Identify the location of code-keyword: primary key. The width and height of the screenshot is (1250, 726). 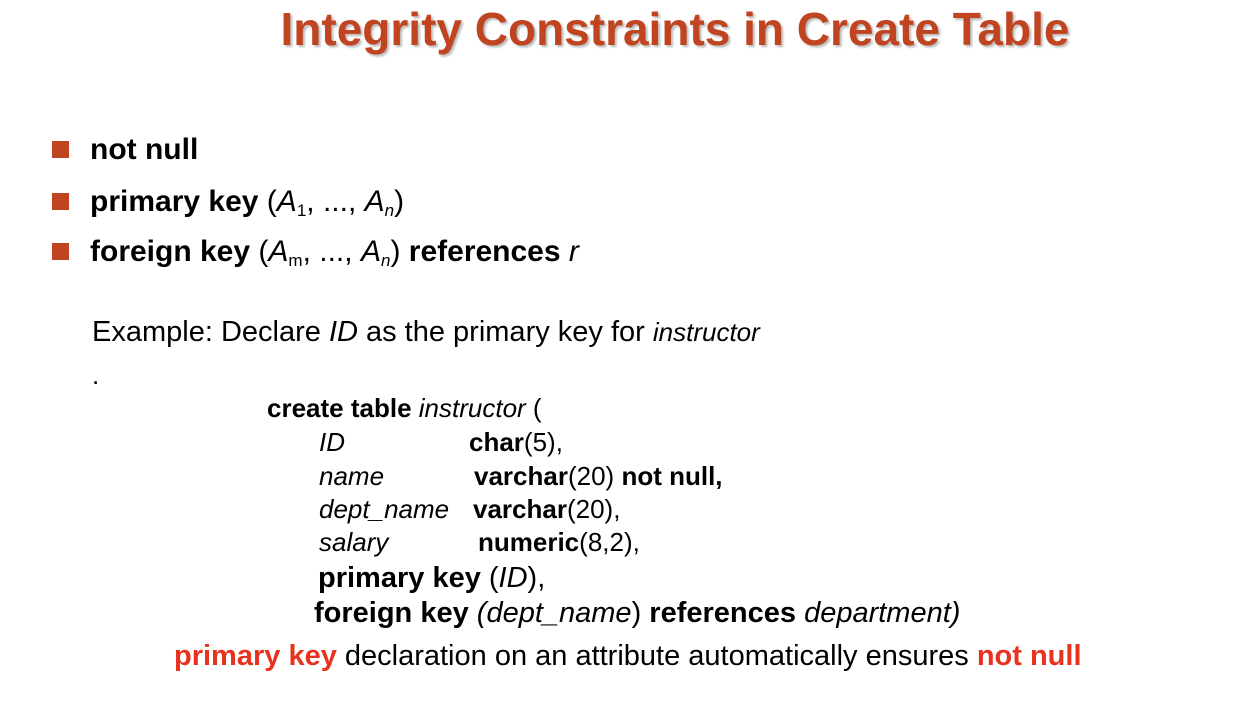
(399, 578).